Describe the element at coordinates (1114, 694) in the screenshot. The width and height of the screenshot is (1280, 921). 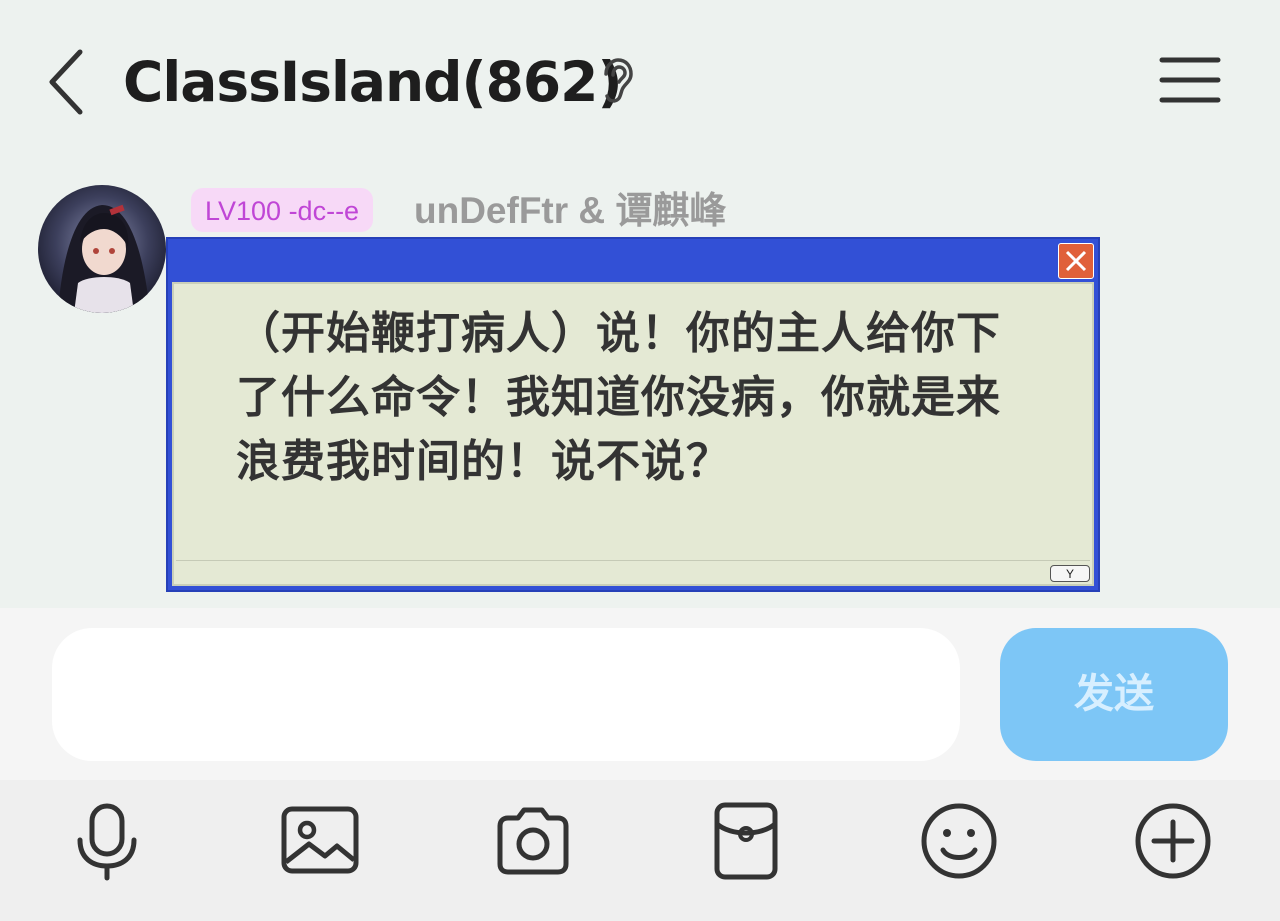
I see `send-button: 发送` at that location.